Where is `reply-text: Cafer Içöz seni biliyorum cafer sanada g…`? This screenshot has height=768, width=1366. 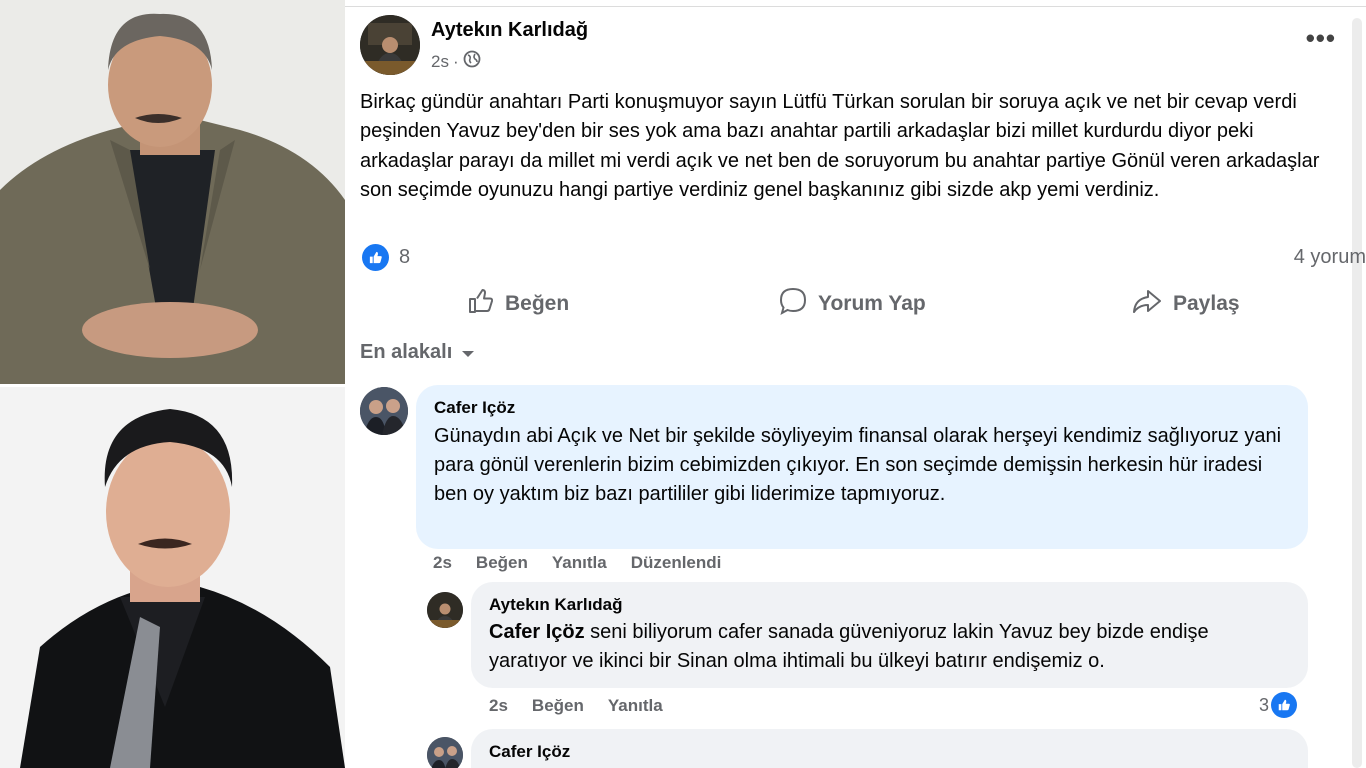
reply-text: Cafer Içöz seni biliyorum cafer sanada g… is located at coordinates (889, 647).